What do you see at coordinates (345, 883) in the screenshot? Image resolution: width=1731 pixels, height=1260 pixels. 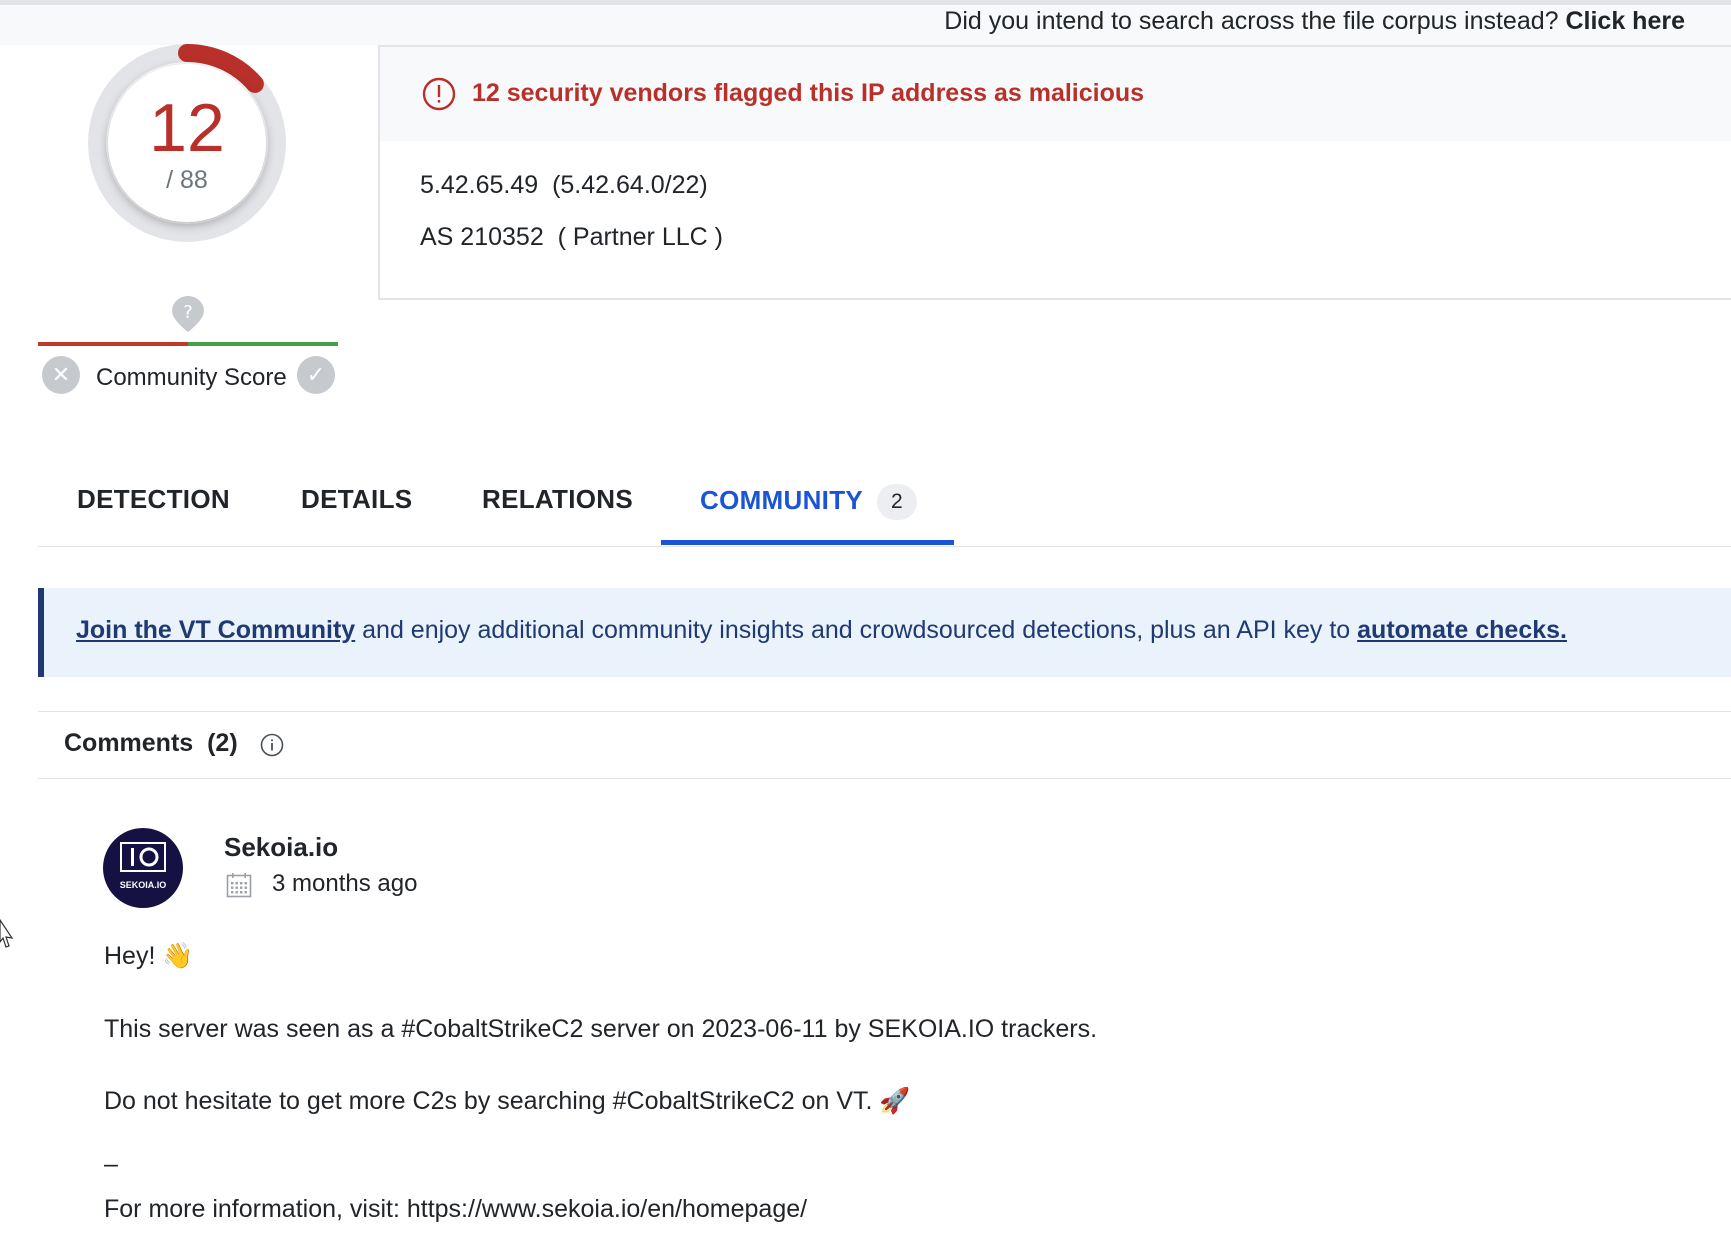 I see `comment-timestamp: 3 months ago` at bounding box center [345, 883].